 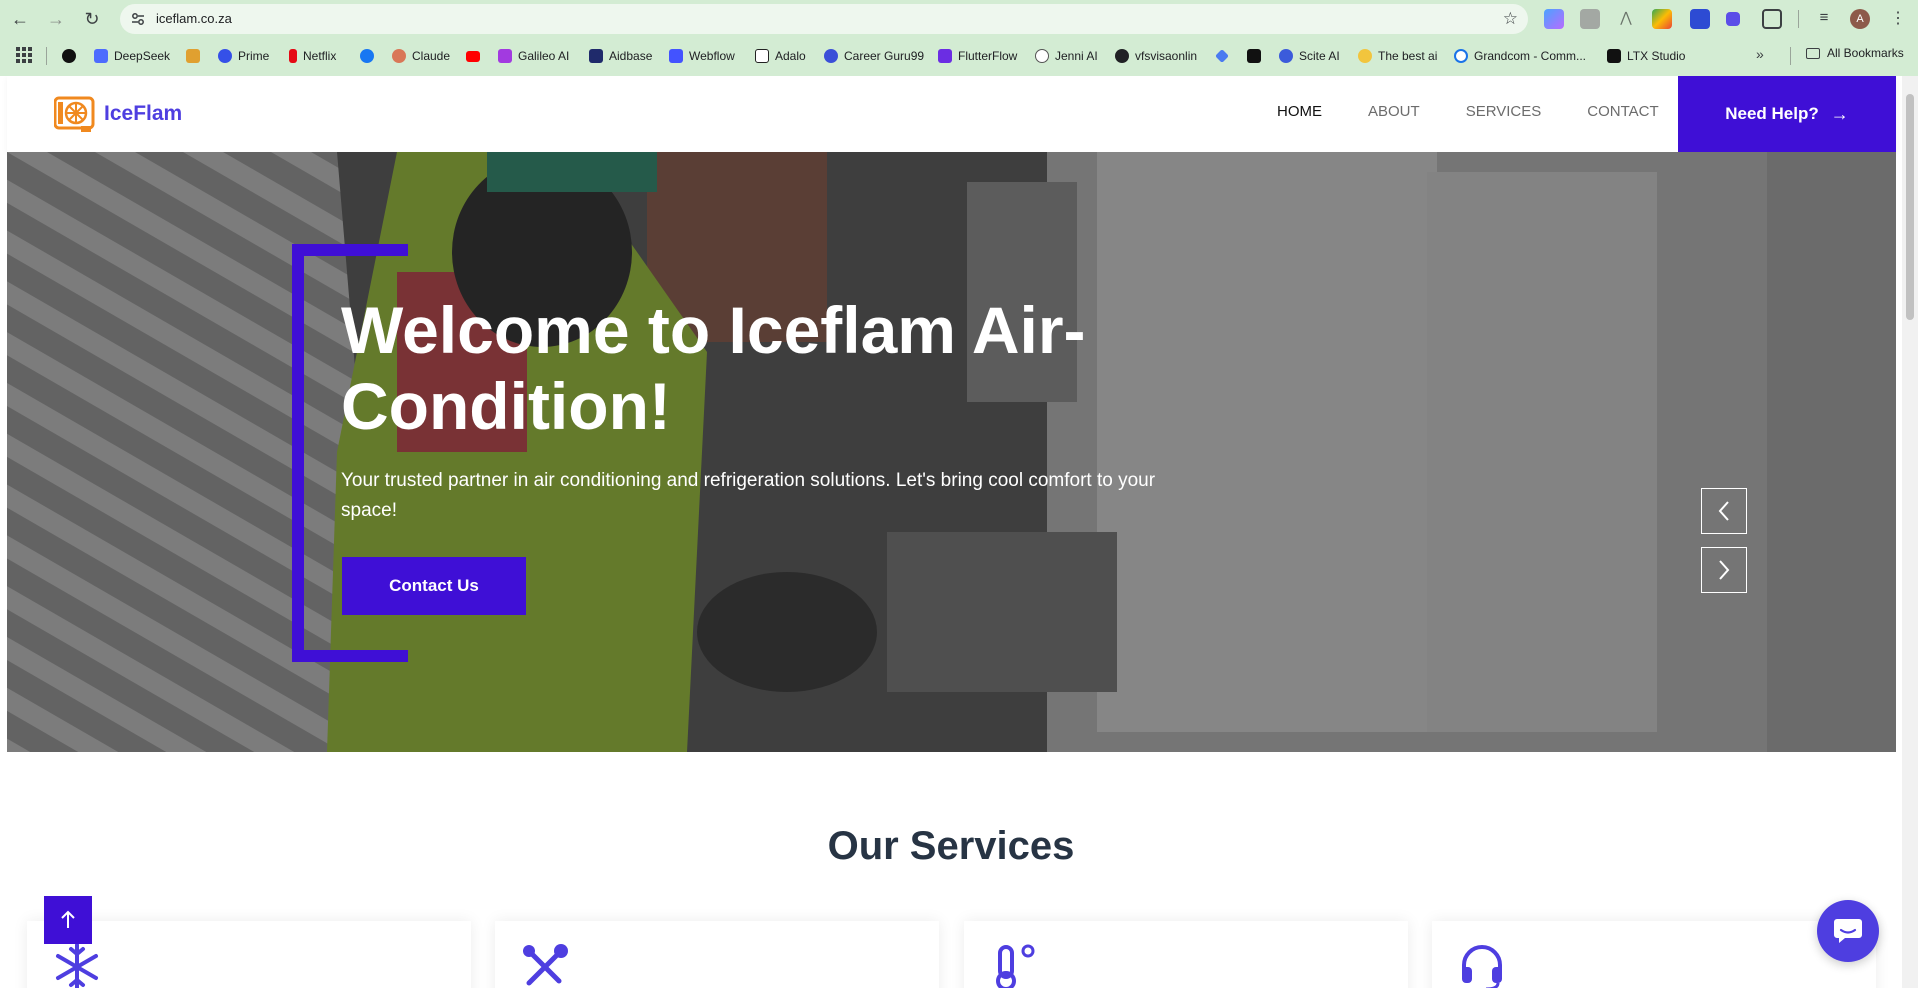 I want to click on bookmark-careerguru: Career Guru99, so click(x=874, y=56).